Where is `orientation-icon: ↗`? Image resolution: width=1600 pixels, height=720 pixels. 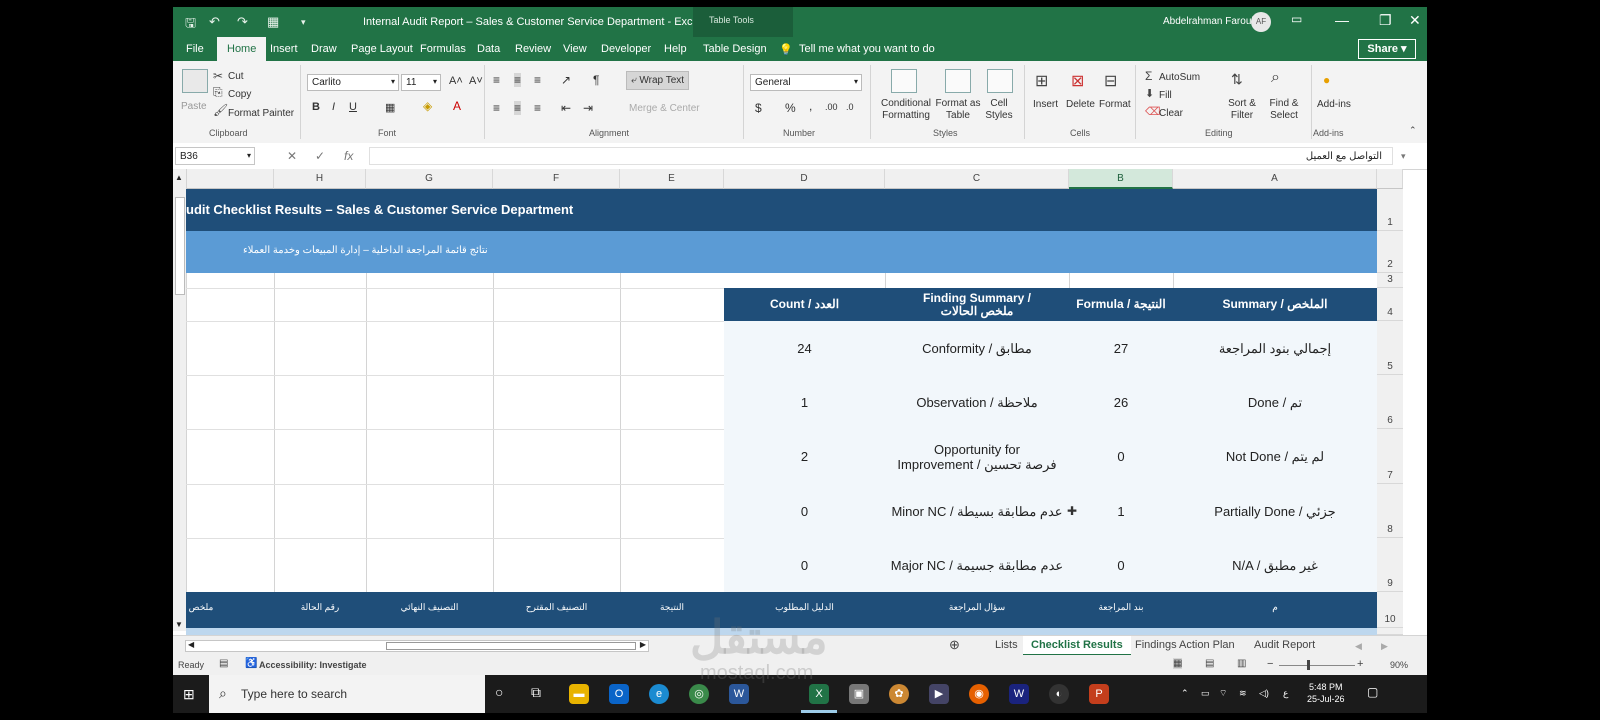 orientation-icon: ↗ is located at coordinates (566, 80).